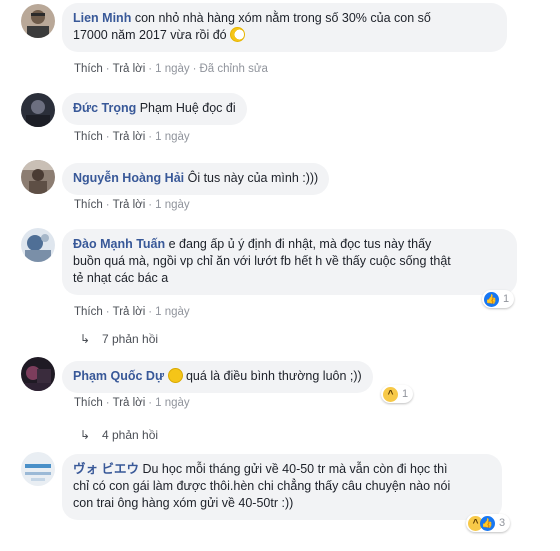  Describe the element at coordinates (390, 394) in the screenshot. I see `haha-reaction-icon: ^` at that location.